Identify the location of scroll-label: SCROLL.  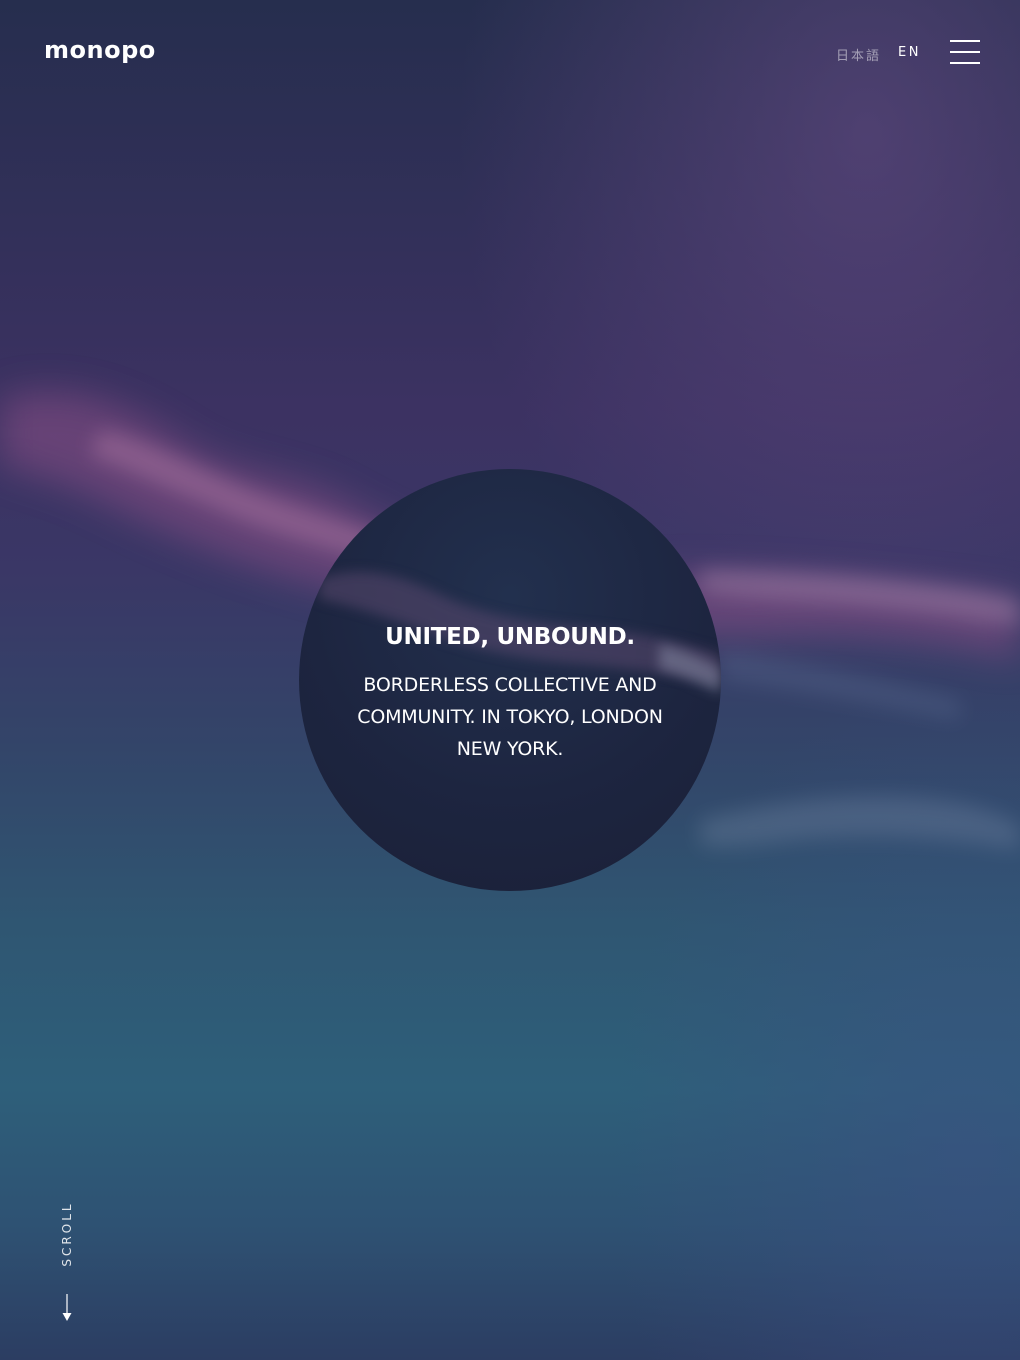
(67, 1234).